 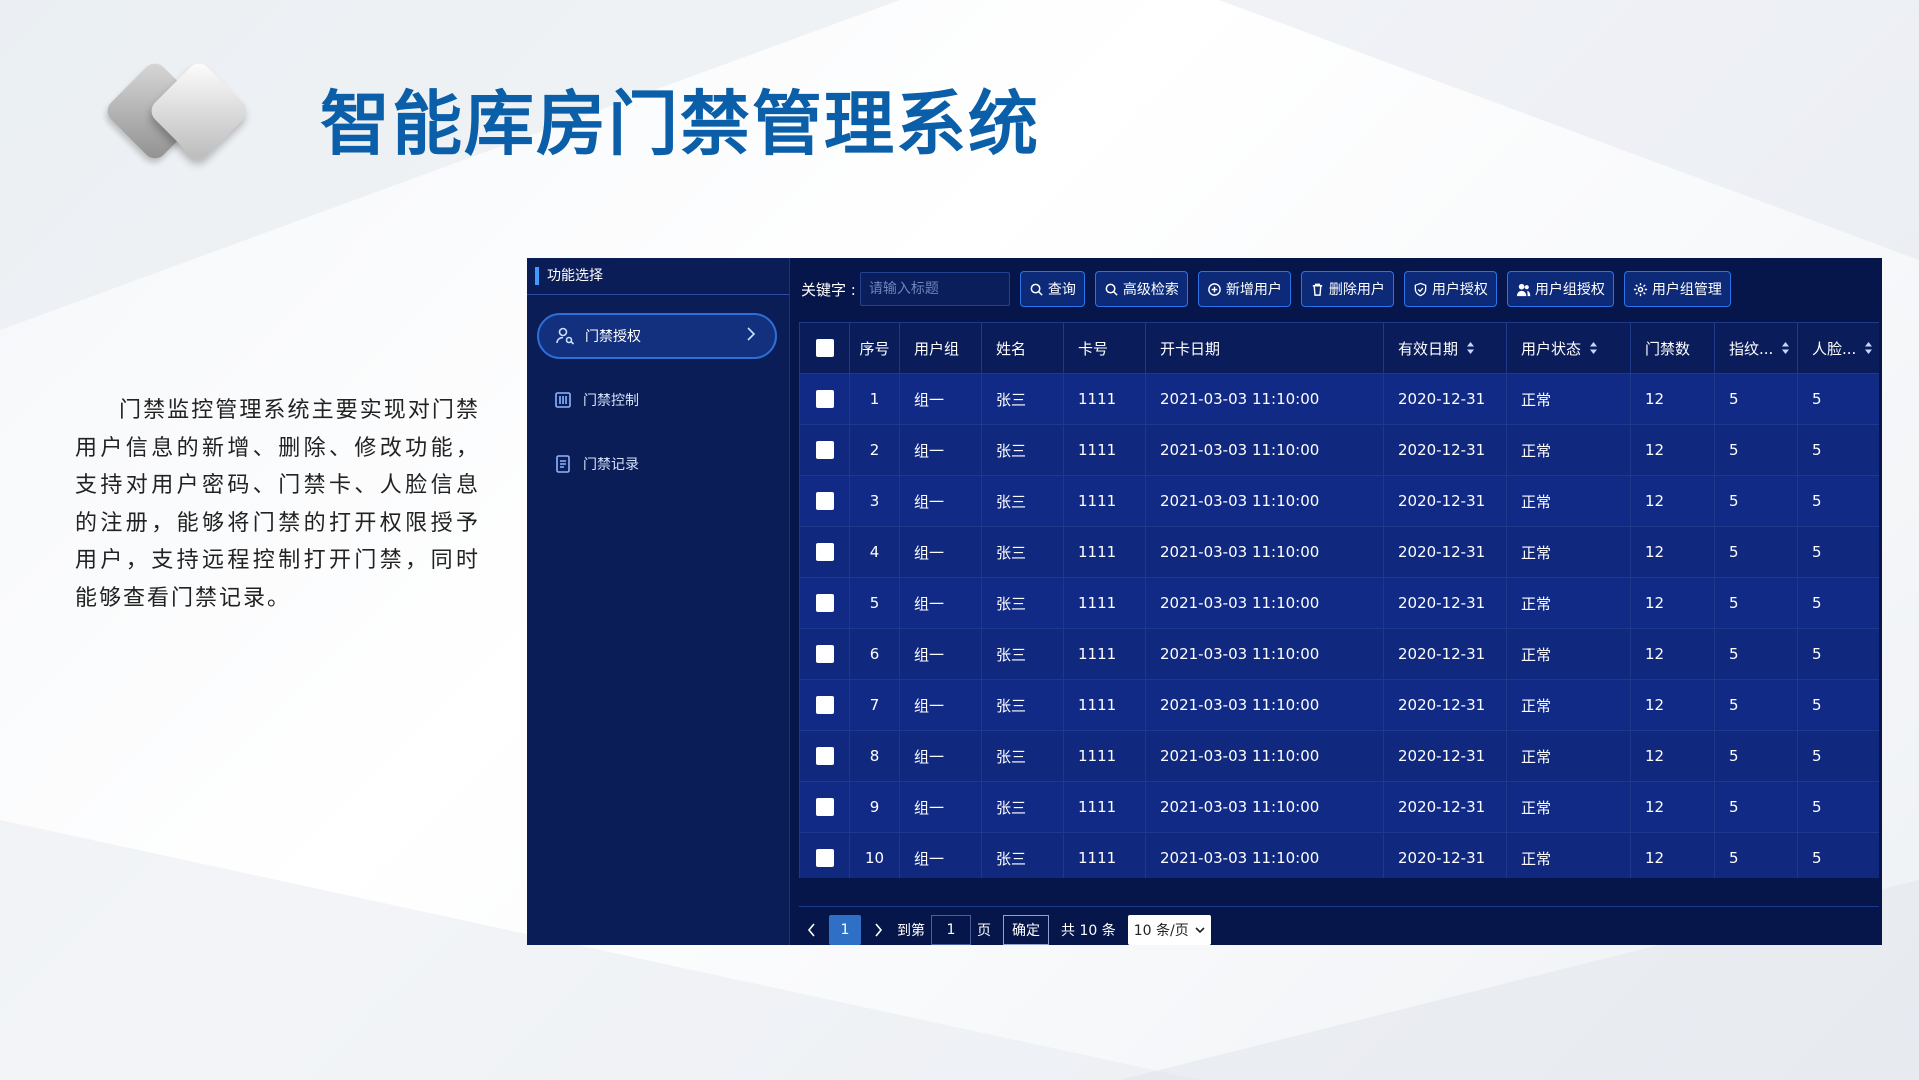 What do you see at coordinates (1347, 289) in the screenshot?
I see `delete-user-button: 删除用户` at bounding box center [1347, 289].